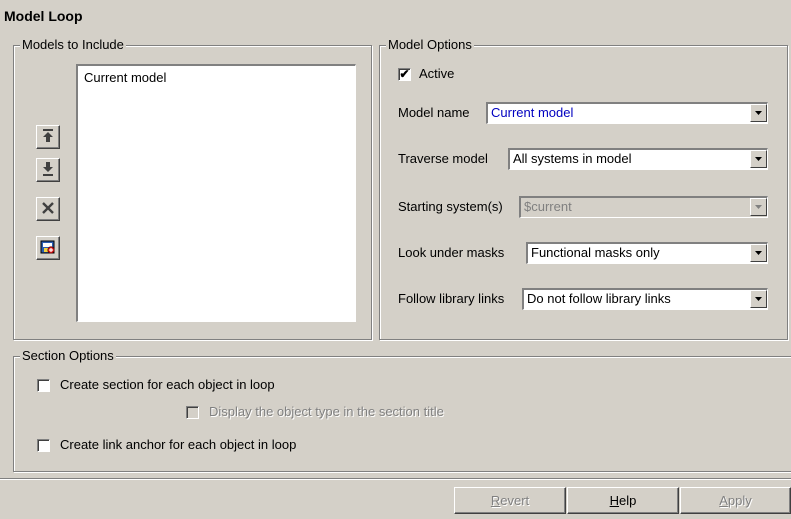 The height and width of the screenshot is (519, 791). I want to click on follow-library-links-dropdown: Do not follow library links, so click(645, 299).